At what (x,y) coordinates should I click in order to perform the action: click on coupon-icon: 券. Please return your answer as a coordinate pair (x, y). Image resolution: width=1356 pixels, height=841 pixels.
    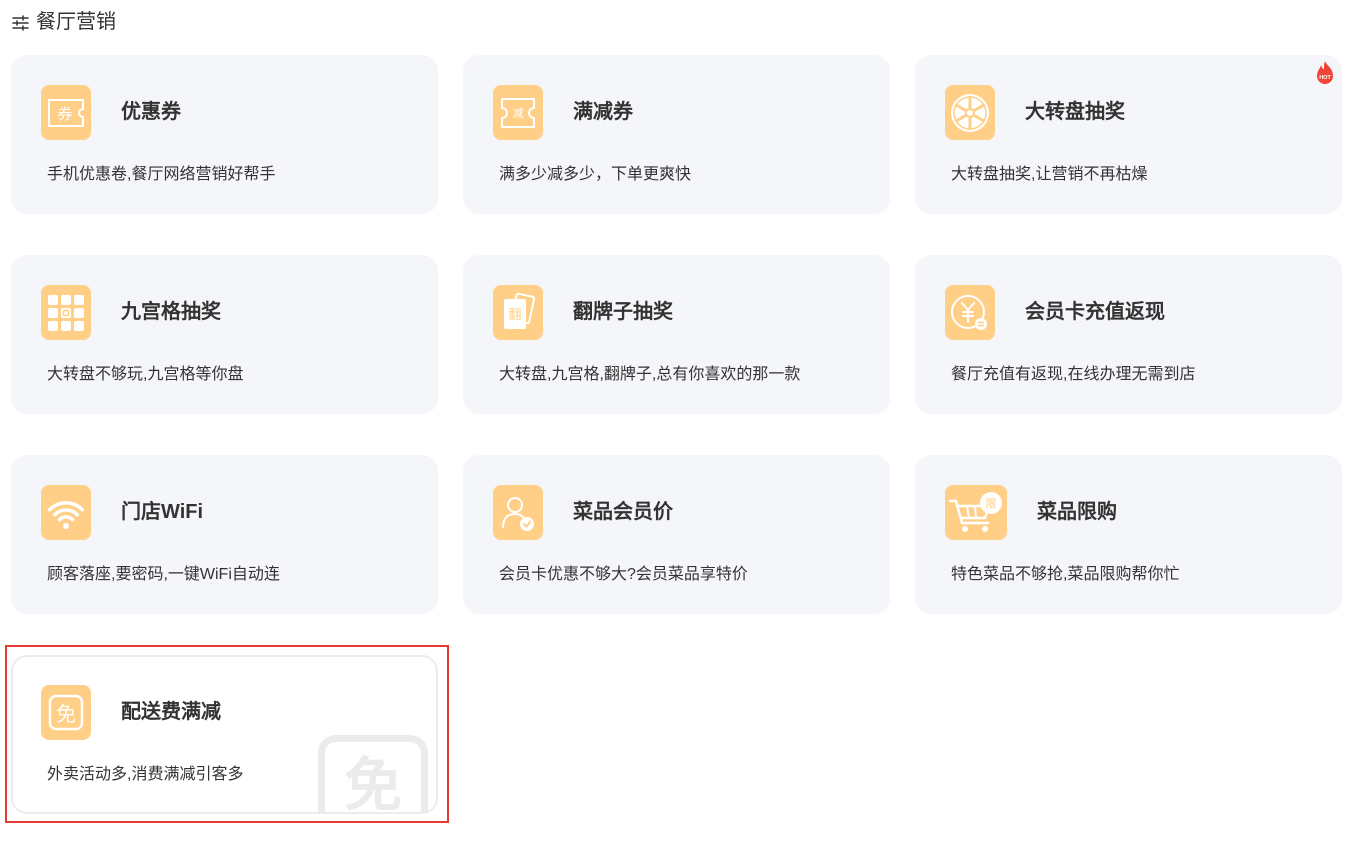
    Looking at the image, I should click on (66, 112).